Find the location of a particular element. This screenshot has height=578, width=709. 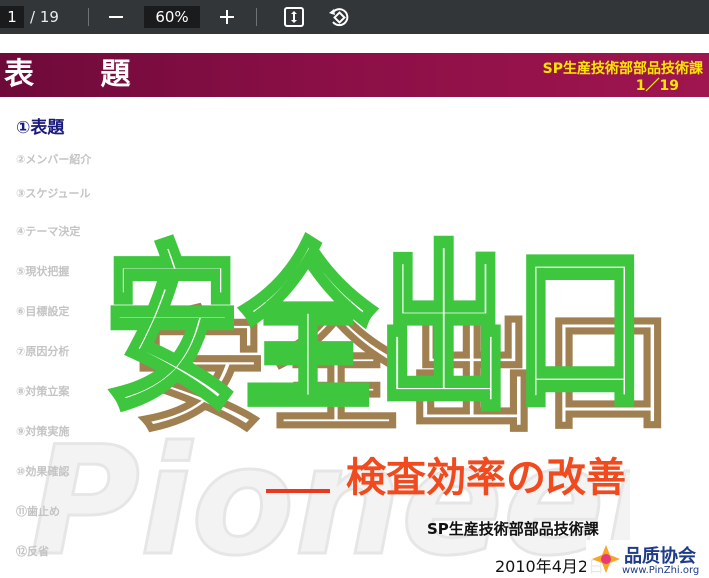

footer-department: SP生産技術部部品技術課 is located at coordinates (513, 529).